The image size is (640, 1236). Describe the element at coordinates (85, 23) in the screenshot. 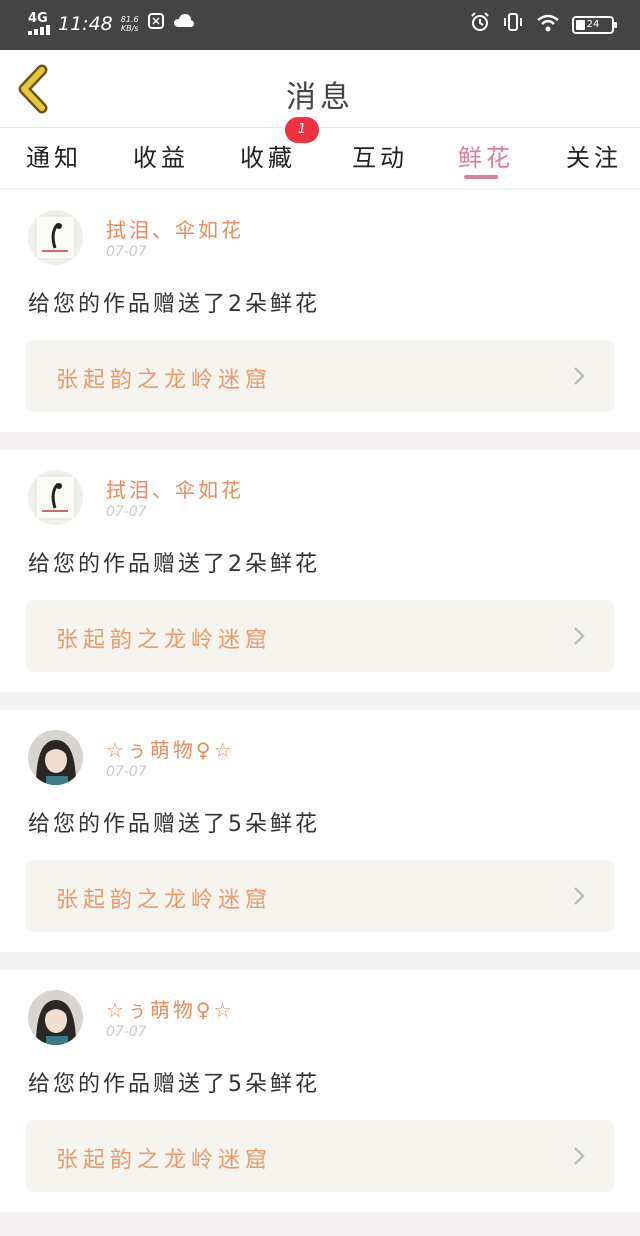

I see `status-time: 11:48` at that location.